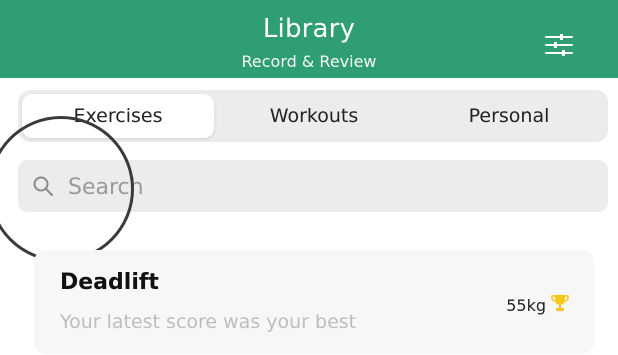 Image resolution: width=618 pixels, height=355 pixels. Describe the element at coordinates (208, 322) in the screenshot. I see `exercise-description: Your latest score was your best` at that location.